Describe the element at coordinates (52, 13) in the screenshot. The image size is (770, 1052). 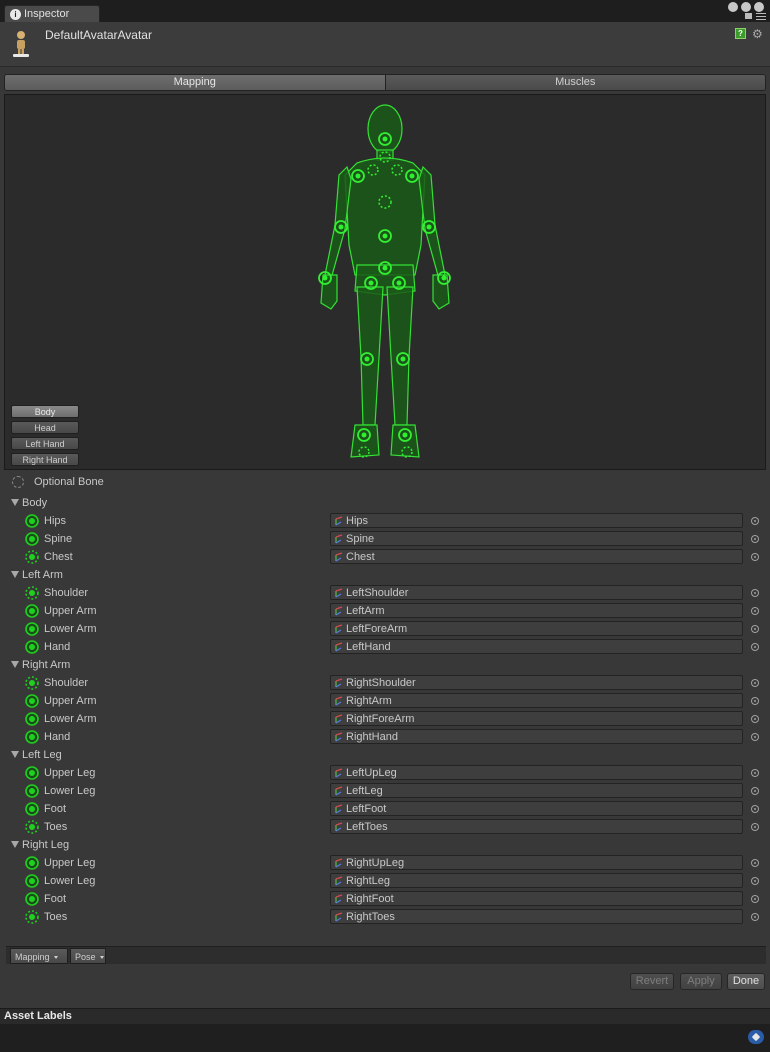
I see `tab-inspector: i Inspector` at that location.